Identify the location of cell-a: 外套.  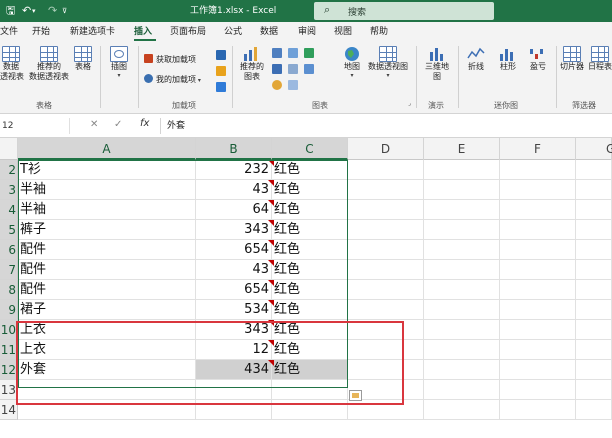
(107, 370).